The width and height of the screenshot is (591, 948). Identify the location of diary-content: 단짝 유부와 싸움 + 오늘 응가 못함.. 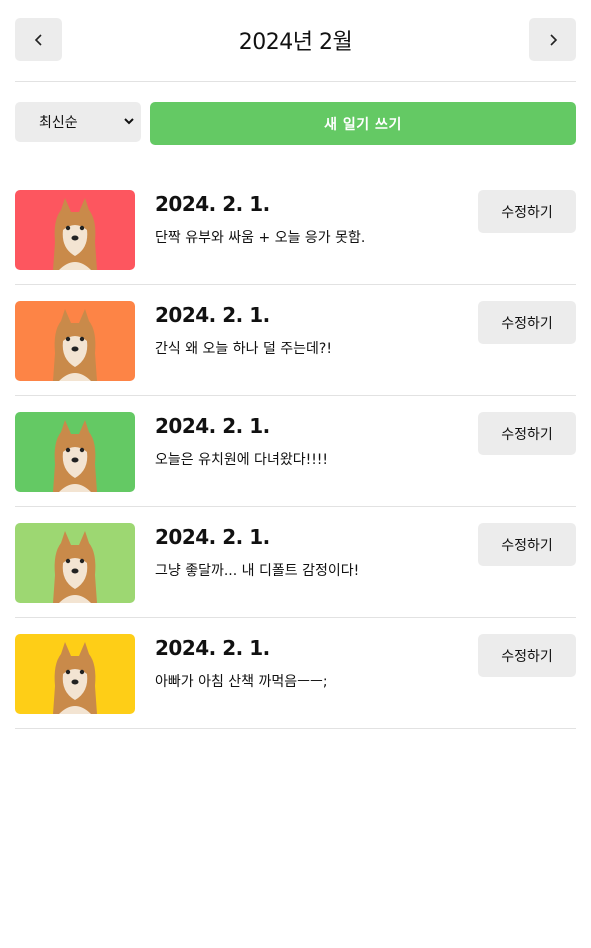
(260, 238).